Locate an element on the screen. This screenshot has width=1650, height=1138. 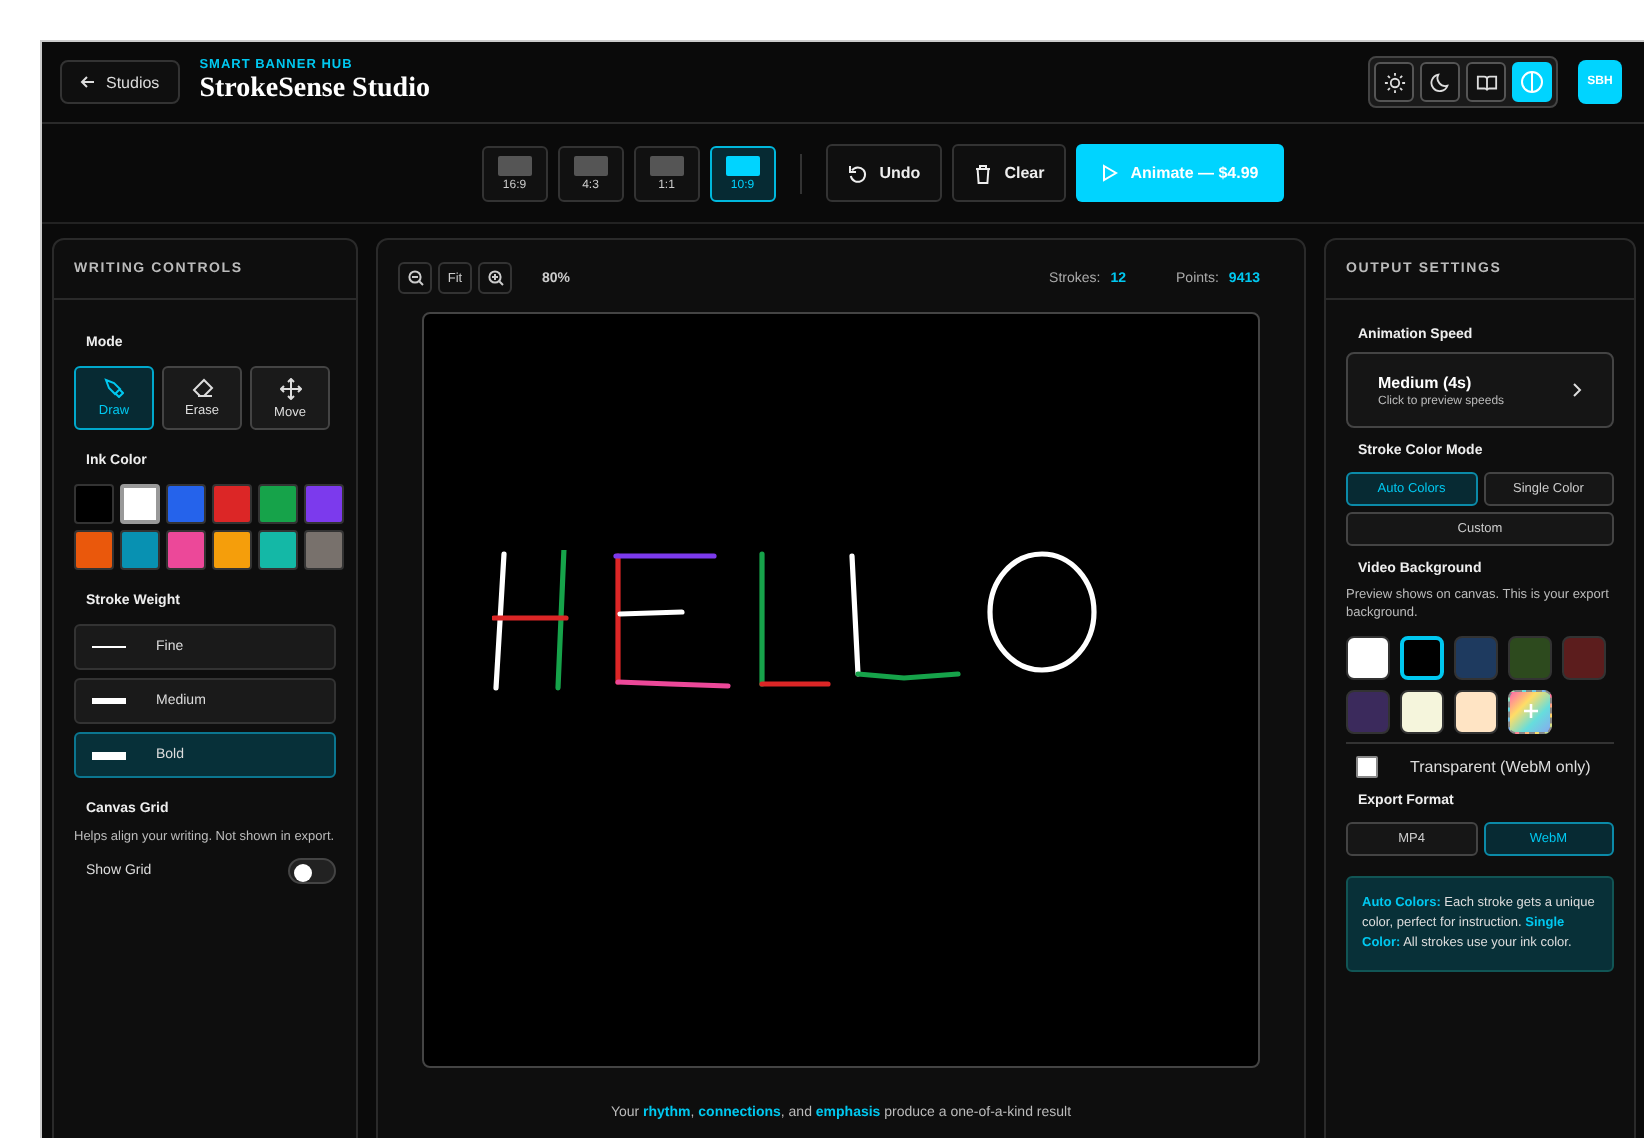
undo-button: Undo is located at coordinates (884, 173).